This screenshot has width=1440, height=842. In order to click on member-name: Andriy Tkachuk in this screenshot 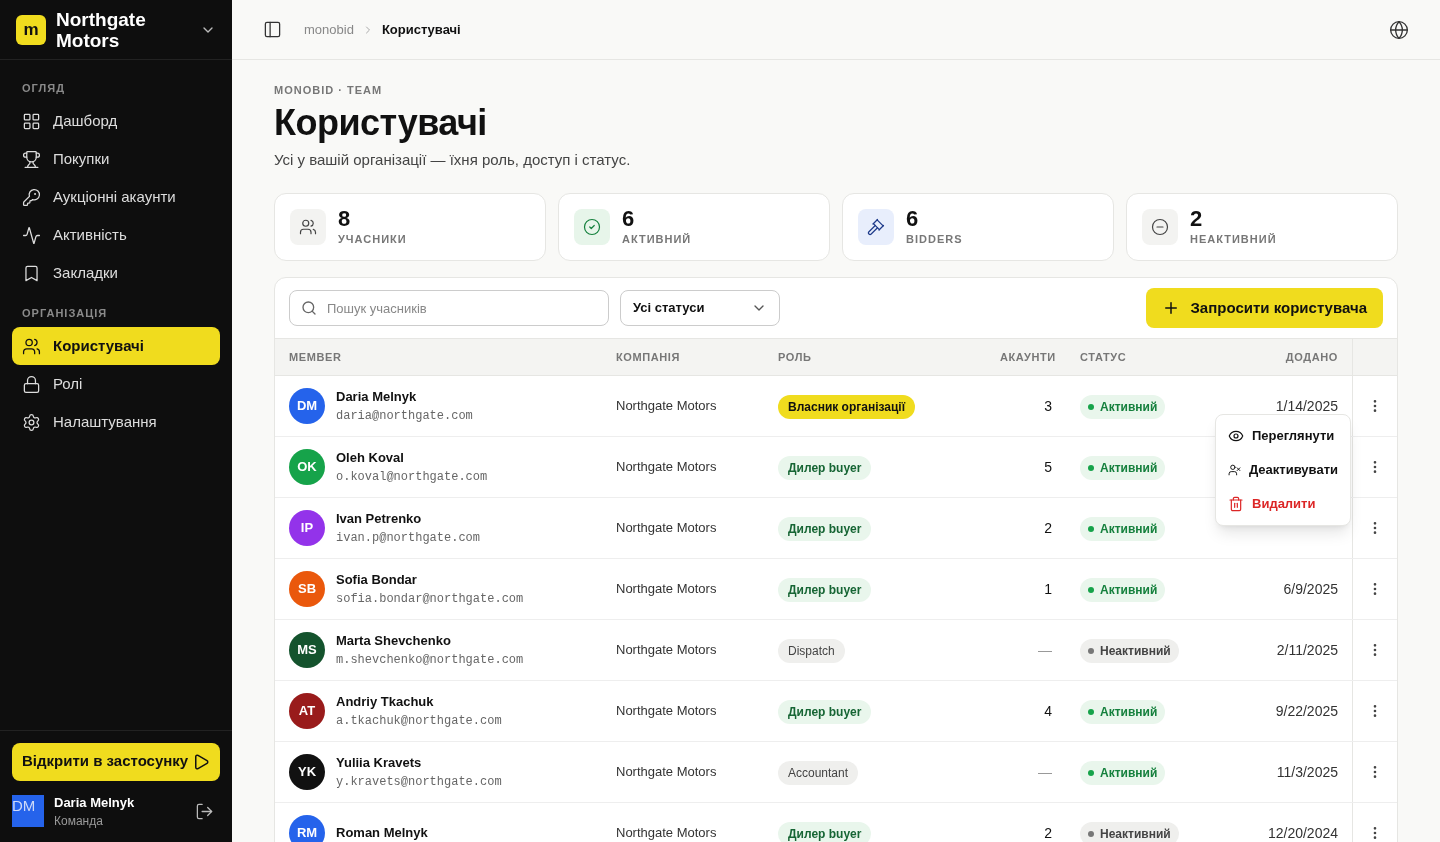, I will do `click(385, 702)`.